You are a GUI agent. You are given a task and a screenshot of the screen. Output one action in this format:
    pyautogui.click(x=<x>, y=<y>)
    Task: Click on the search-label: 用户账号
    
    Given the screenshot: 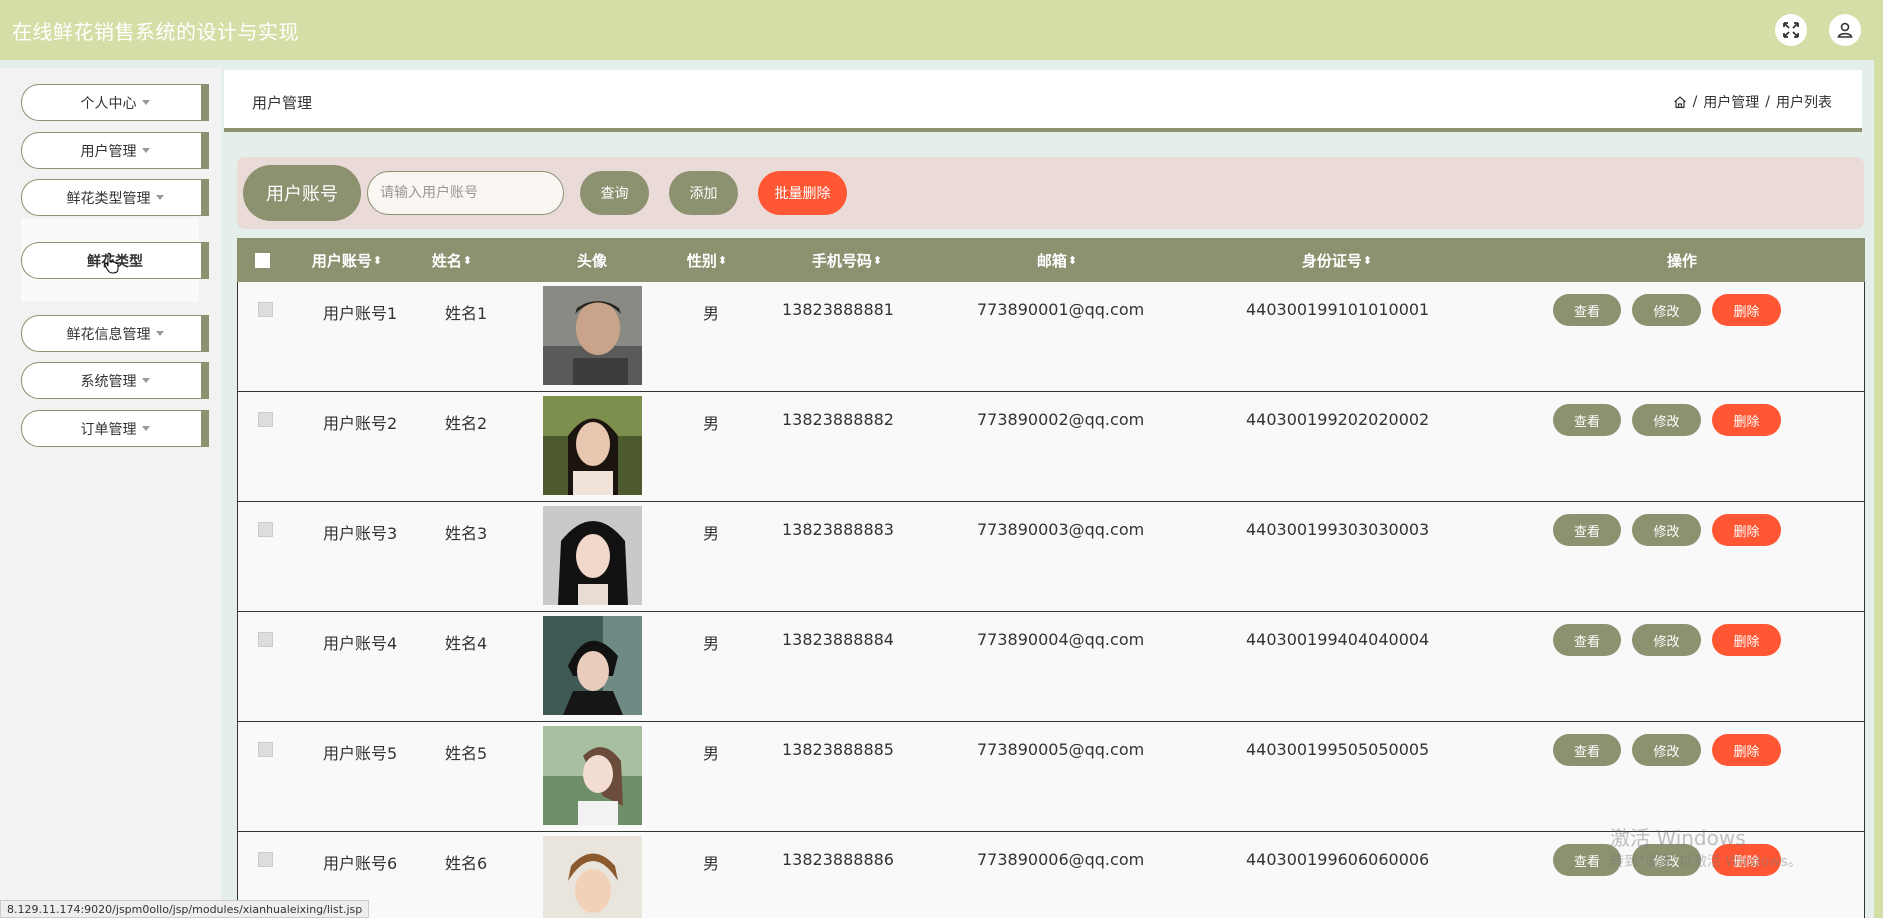 What is the action you would take?
    pyautogui.click(x=302, y=193)
    